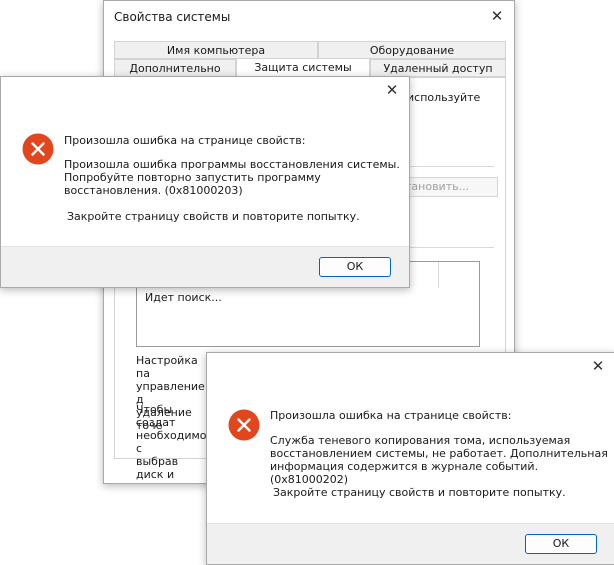 The width and height of the screenshot is (614, 565). I want to click on tab-hardware: Оборудование, so click(412, 50).